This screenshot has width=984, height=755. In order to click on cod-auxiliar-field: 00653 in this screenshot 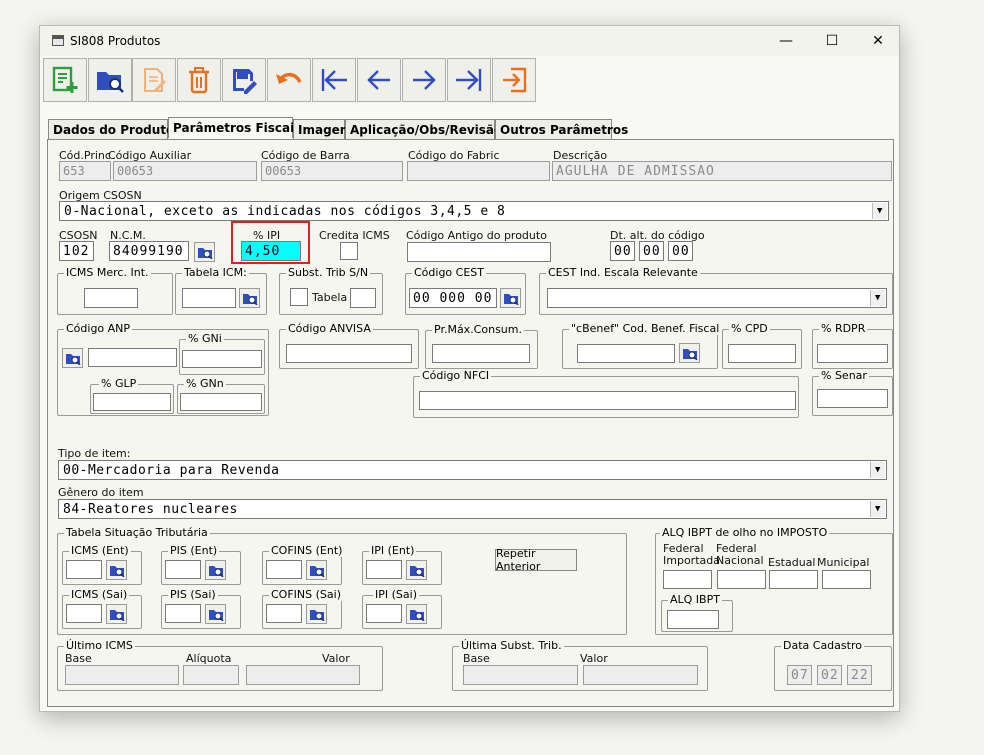, I will do `click(185, 171)`.